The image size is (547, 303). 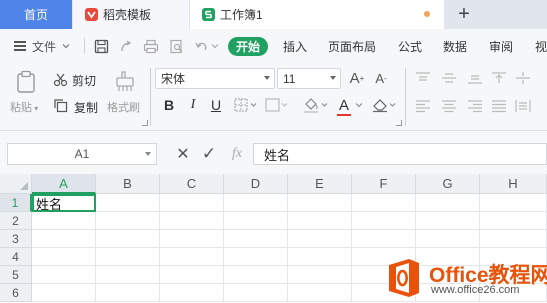 What do you see at coordinates (16, 184) in the screenshot?
I see `select-all-button` at bounding box center [16, 184].